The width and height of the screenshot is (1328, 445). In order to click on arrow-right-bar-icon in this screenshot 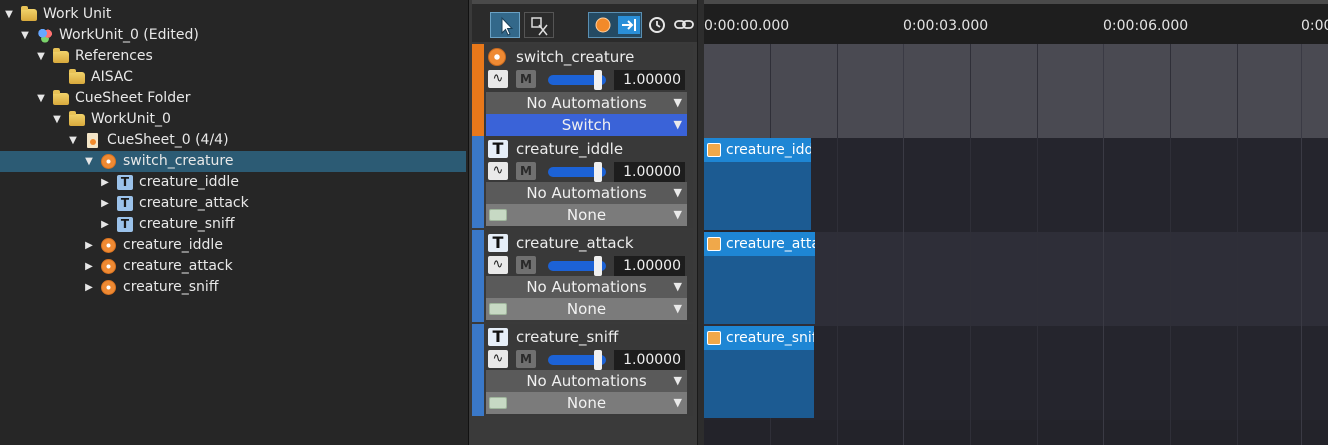, I will do `click(629, 25)`.